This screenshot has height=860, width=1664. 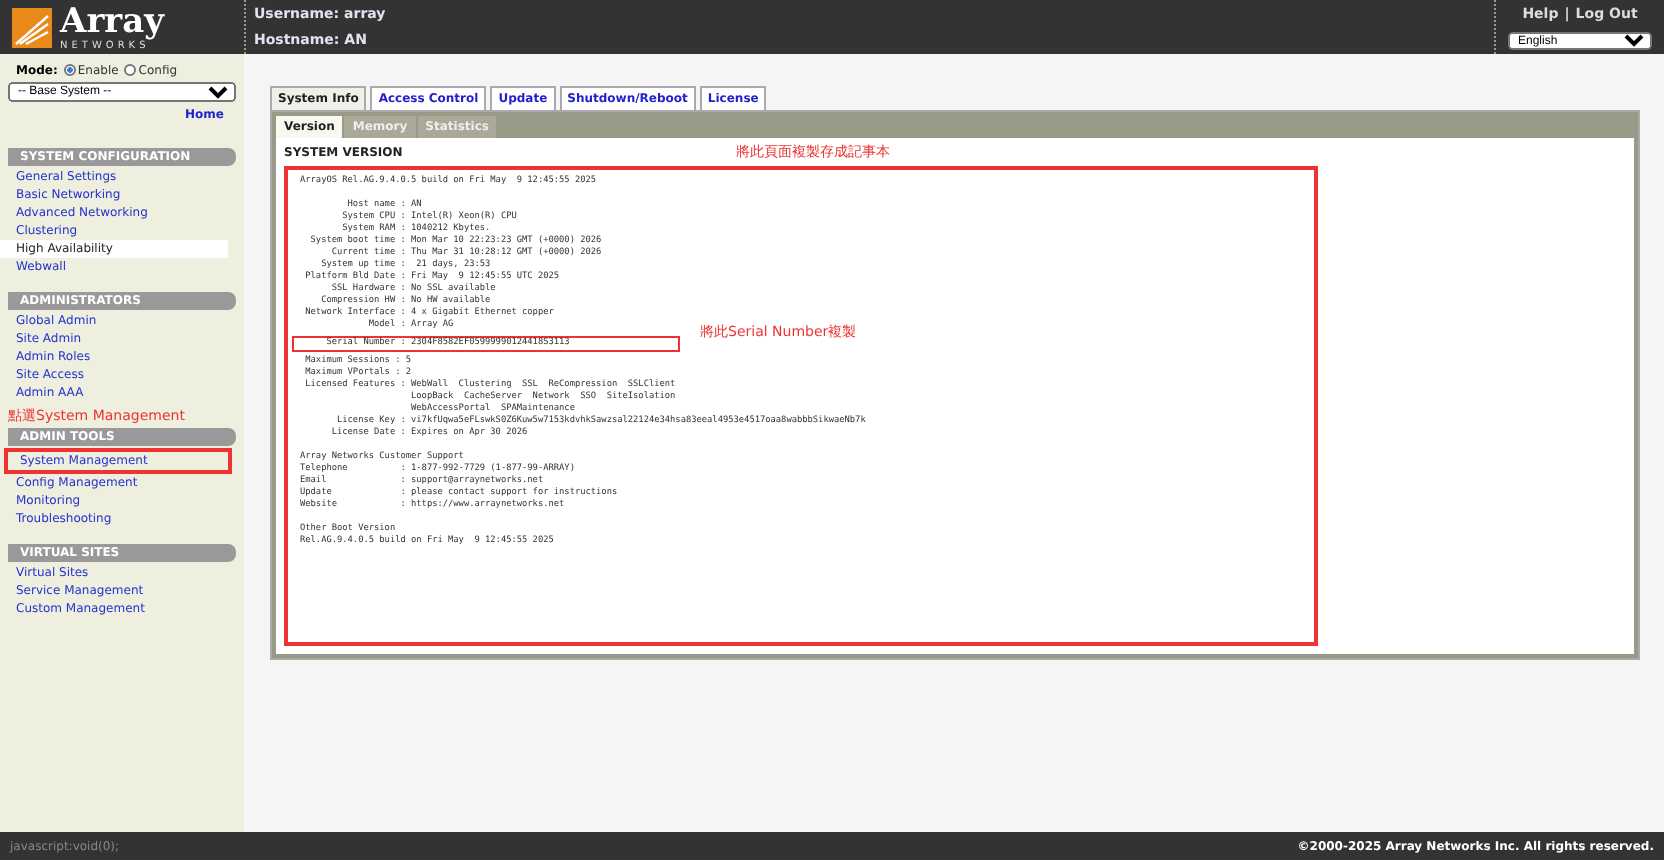 What do you see at coordinates (112, 22) in the screenshot?
I see `logo-text: Array` at bounding box center [112, 22].